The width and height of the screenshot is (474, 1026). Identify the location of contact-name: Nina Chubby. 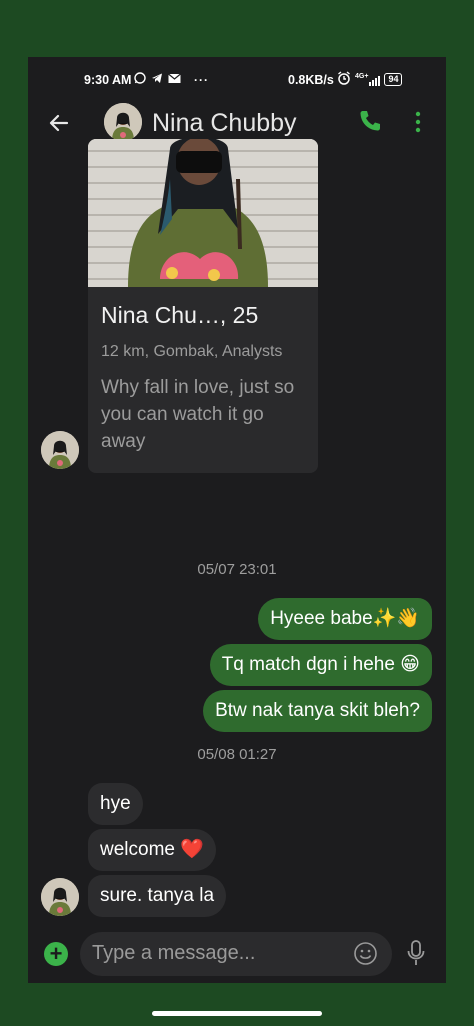
(224, 123).